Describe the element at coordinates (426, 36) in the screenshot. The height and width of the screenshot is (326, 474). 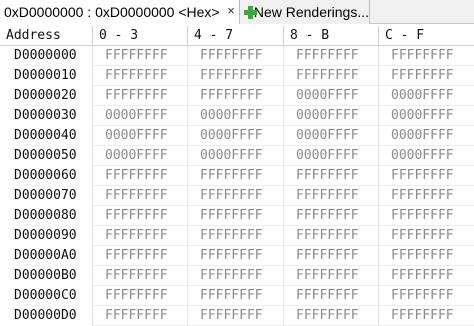
I see `column-header-c-f: C - F` at that location.